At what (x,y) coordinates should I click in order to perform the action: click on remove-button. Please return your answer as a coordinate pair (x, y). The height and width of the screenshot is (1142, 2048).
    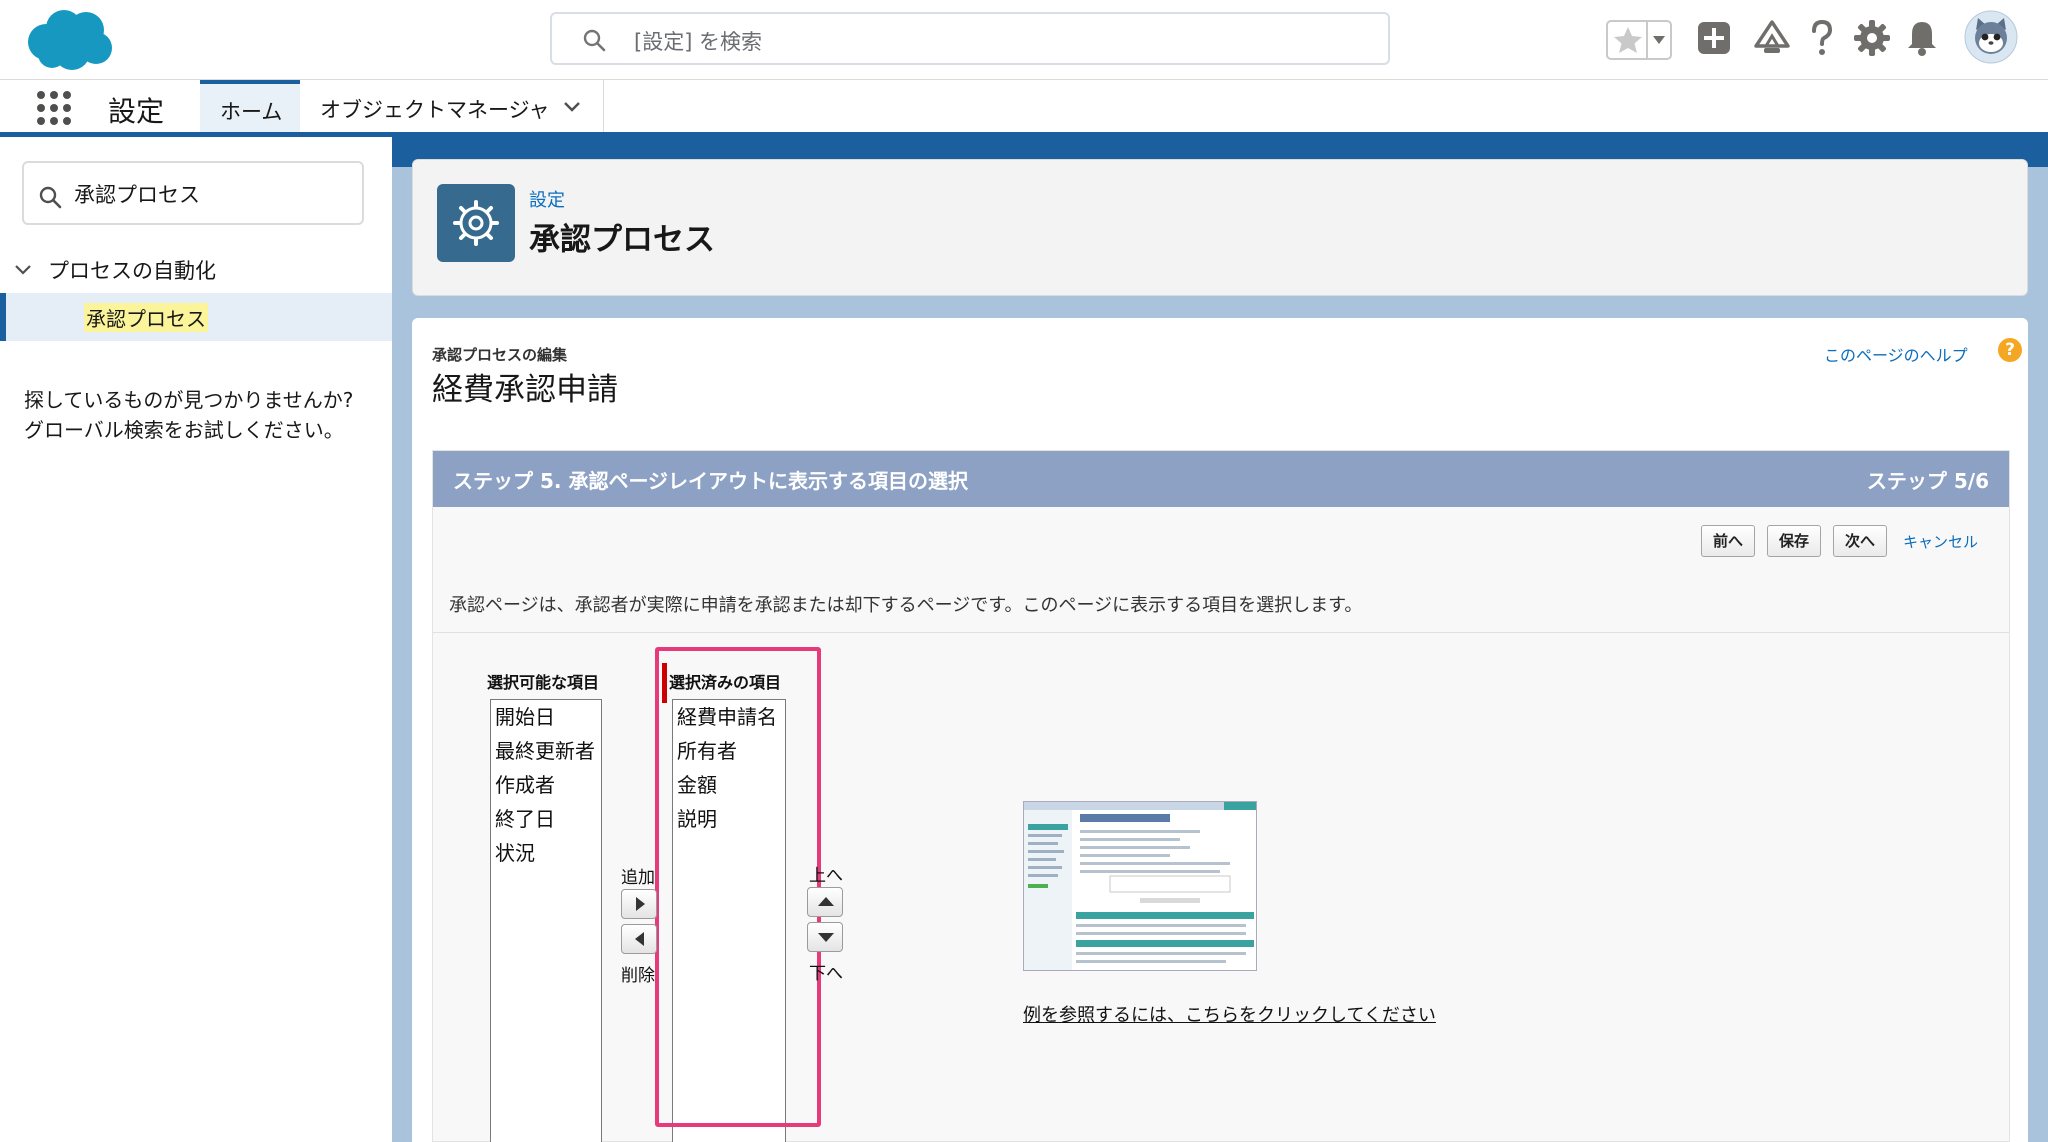
    Looking at the image, I should click on (639, 939).